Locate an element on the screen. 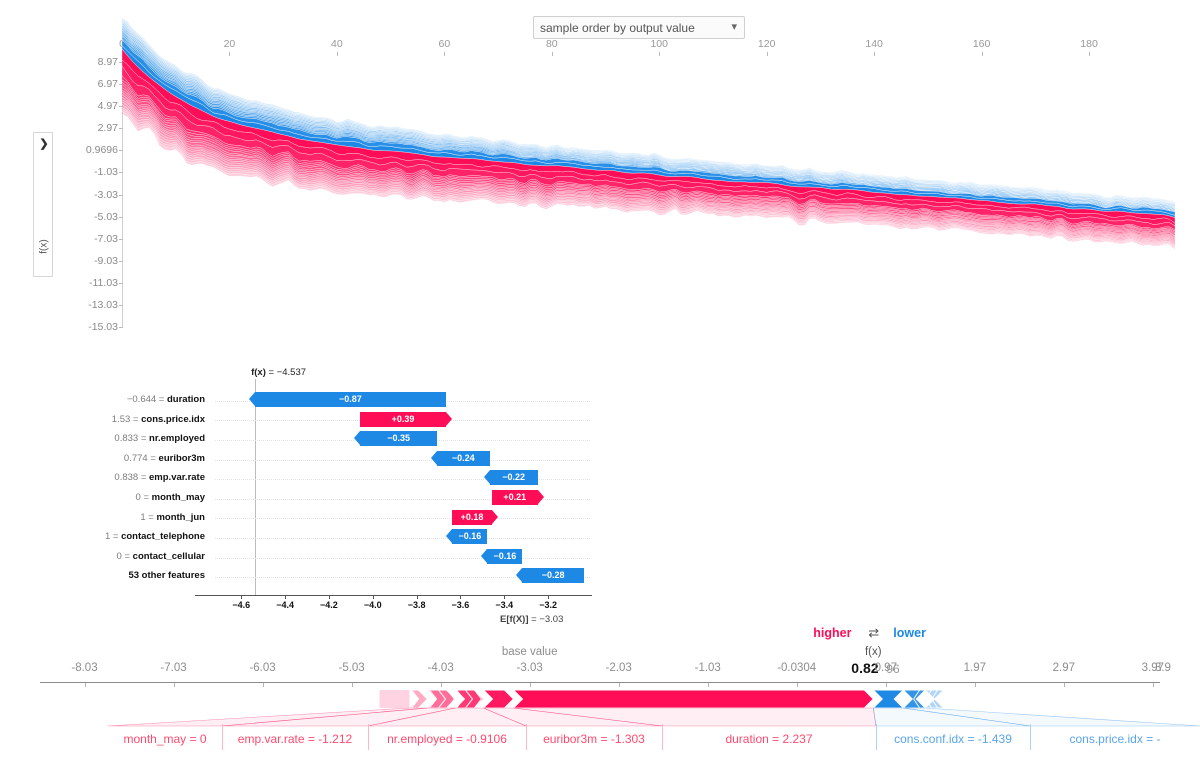  waterfall-row-label: 0.838 = emp.var.rate is located at coordinates (159, 478).